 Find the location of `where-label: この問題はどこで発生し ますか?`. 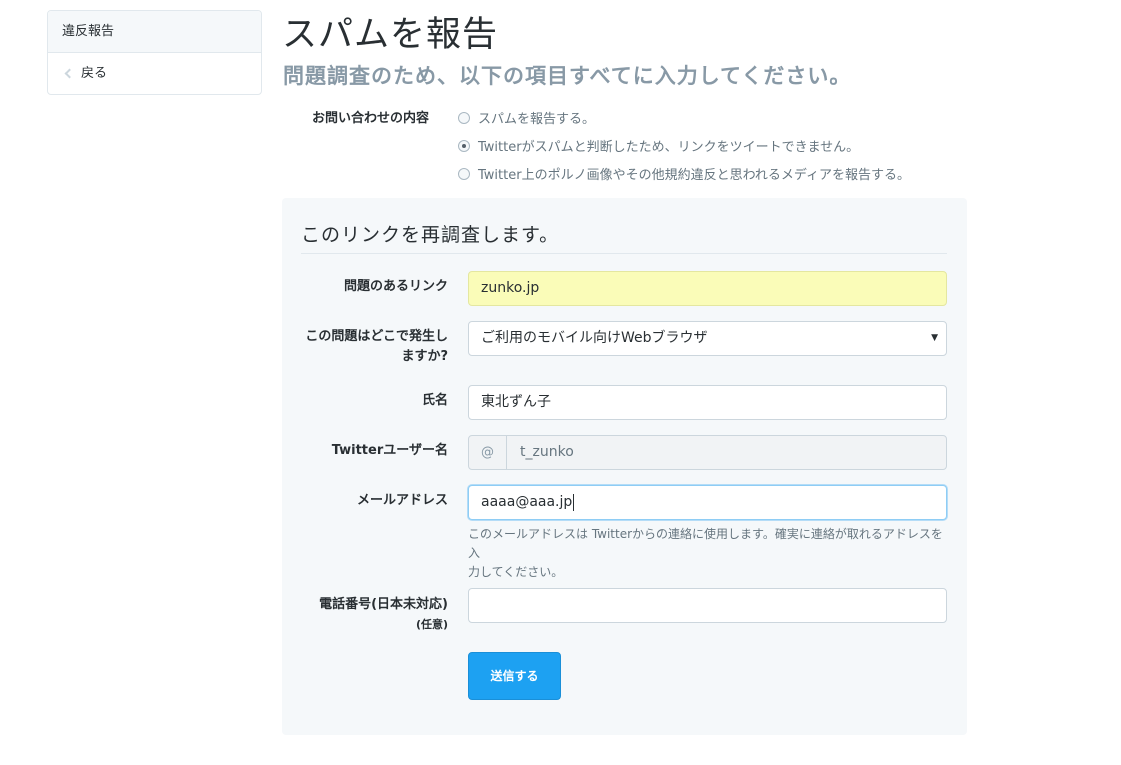

where-label: この問題はどこで発生し ますか? is located at coordinates (376, 347).